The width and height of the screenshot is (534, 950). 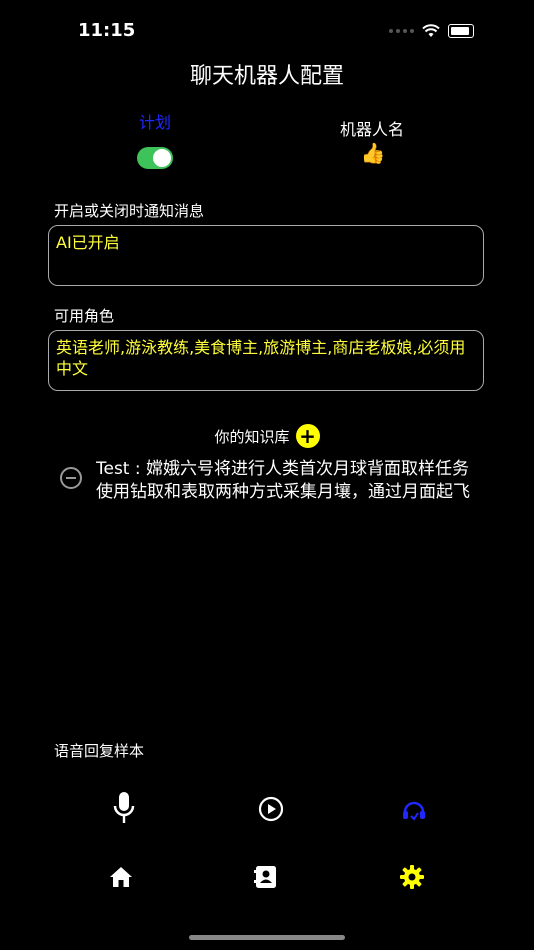 What do you see at coordinates (252, 436) in the screenshot?
I see `knowledge-label: 你的知识库` at bounding box center [252, 436].